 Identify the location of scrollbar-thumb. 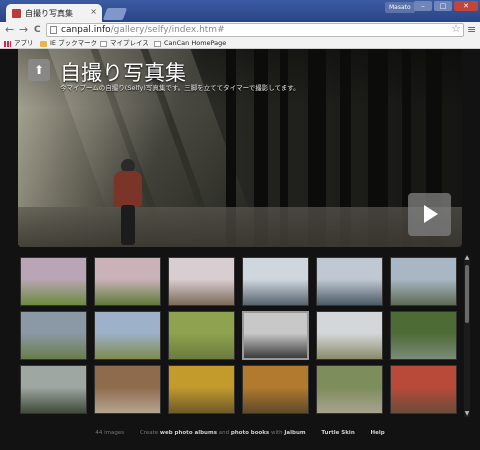
(467, 294).